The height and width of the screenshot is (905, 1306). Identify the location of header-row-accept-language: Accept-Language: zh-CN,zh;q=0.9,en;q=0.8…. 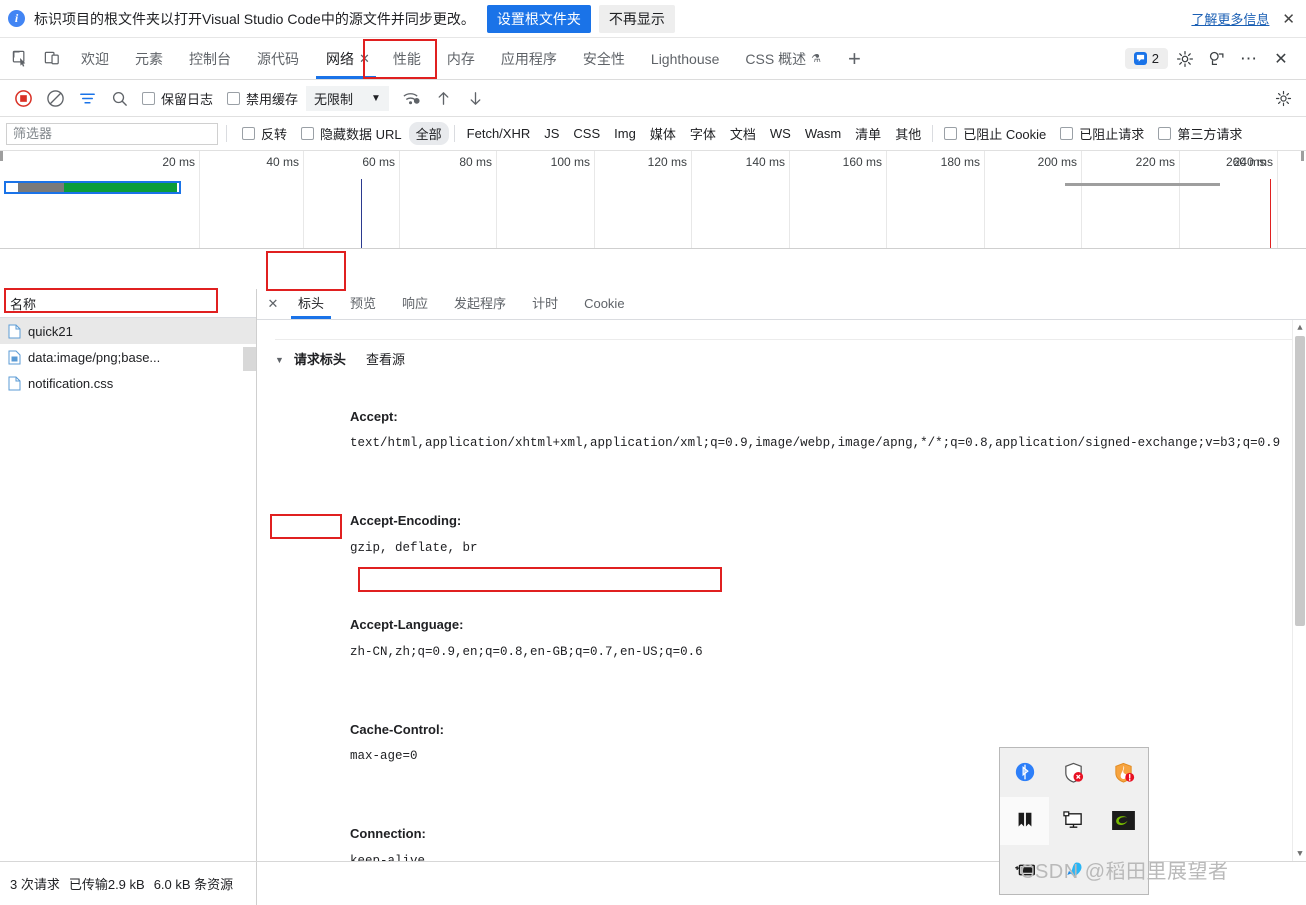
(783, 639).